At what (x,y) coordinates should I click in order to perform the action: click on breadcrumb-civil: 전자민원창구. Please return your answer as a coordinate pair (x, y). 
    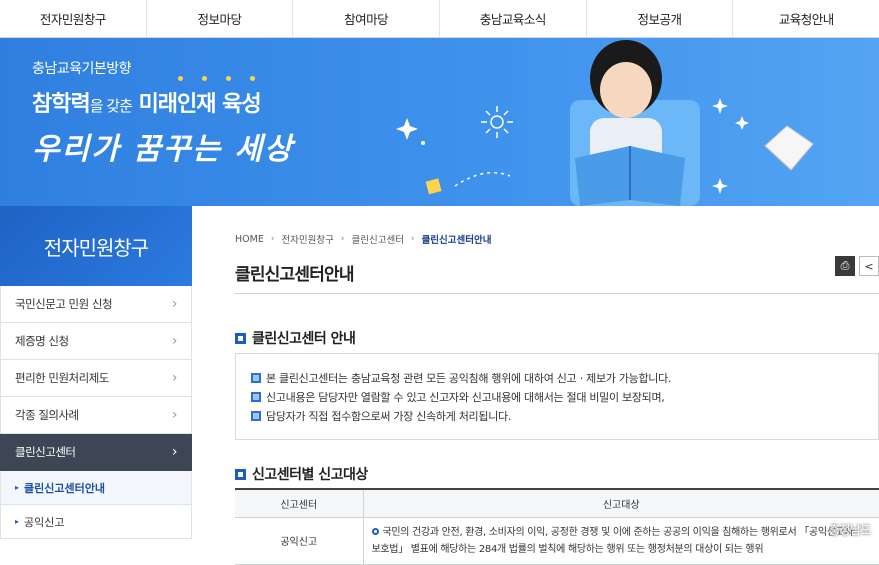
    Looking at the image, I should click on (307, 239).